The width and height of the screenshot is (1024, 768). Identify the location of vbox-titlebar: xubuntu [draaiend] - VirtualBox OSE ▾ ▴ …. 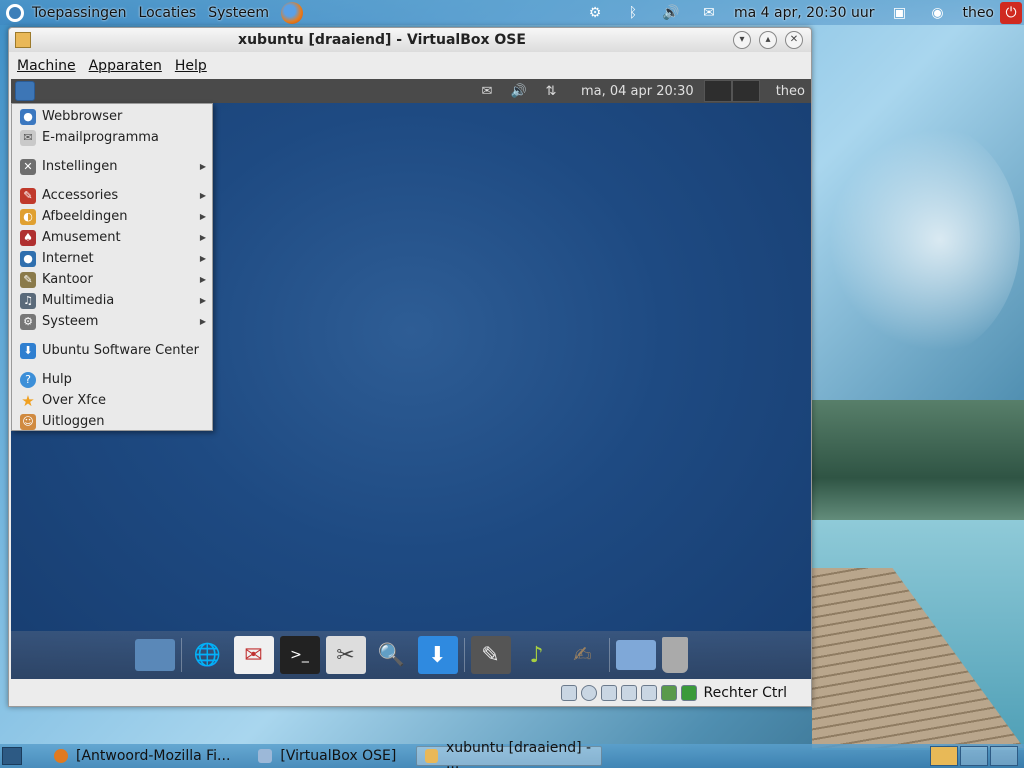
(410, 40).